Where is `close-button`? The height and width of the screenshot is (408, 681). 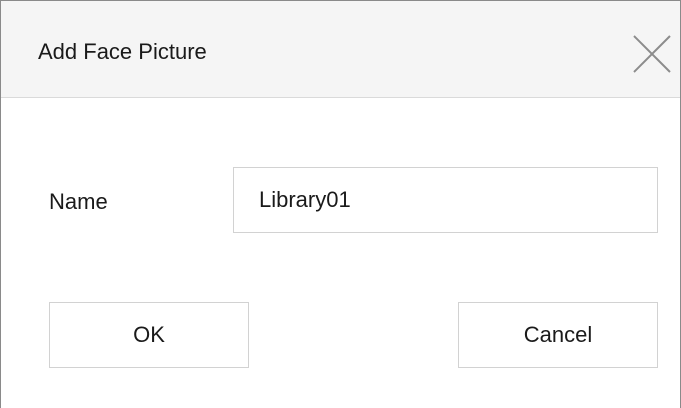 close-button is located at coordinates (652, 54).